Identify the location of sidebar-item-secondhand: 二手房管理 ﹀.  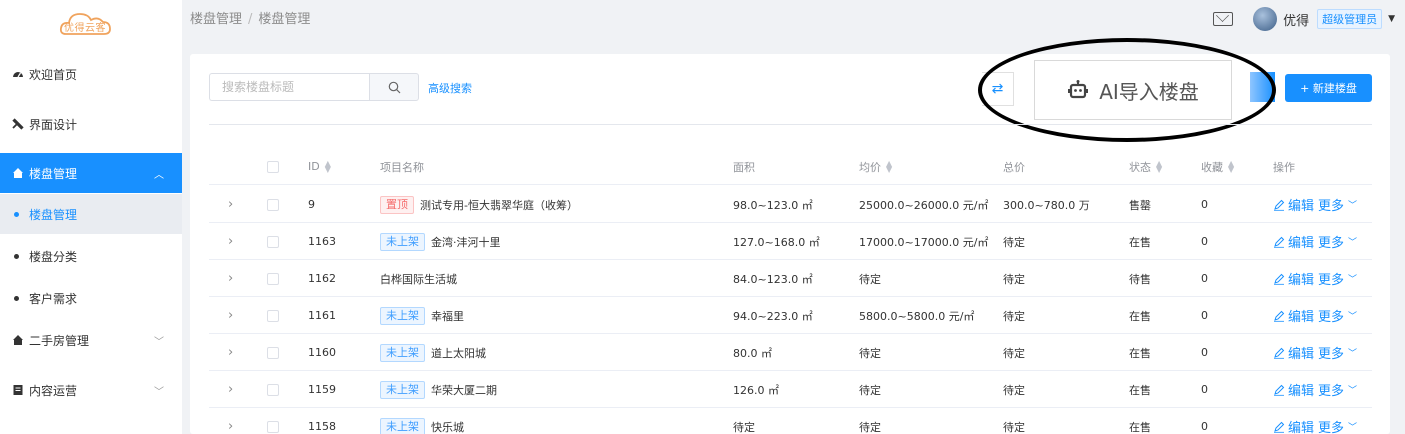
(91, 340).